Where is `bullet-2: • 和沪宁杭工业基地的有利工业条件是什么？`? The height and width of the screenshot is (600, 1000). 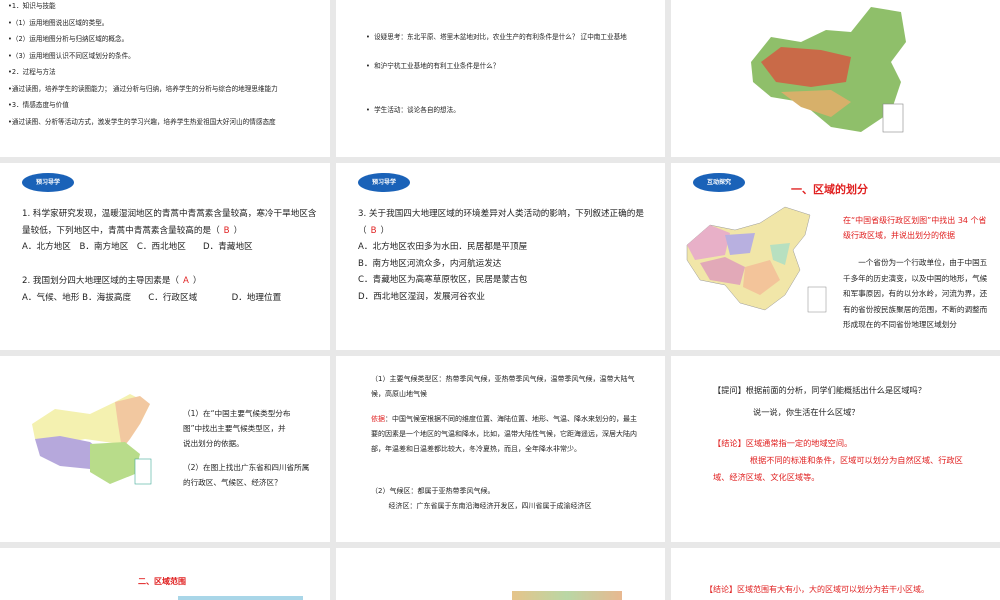
bullet-2: • 和沪宁杭工业基地的有利工业条件是什么？ is located at coordinates (433, 66).